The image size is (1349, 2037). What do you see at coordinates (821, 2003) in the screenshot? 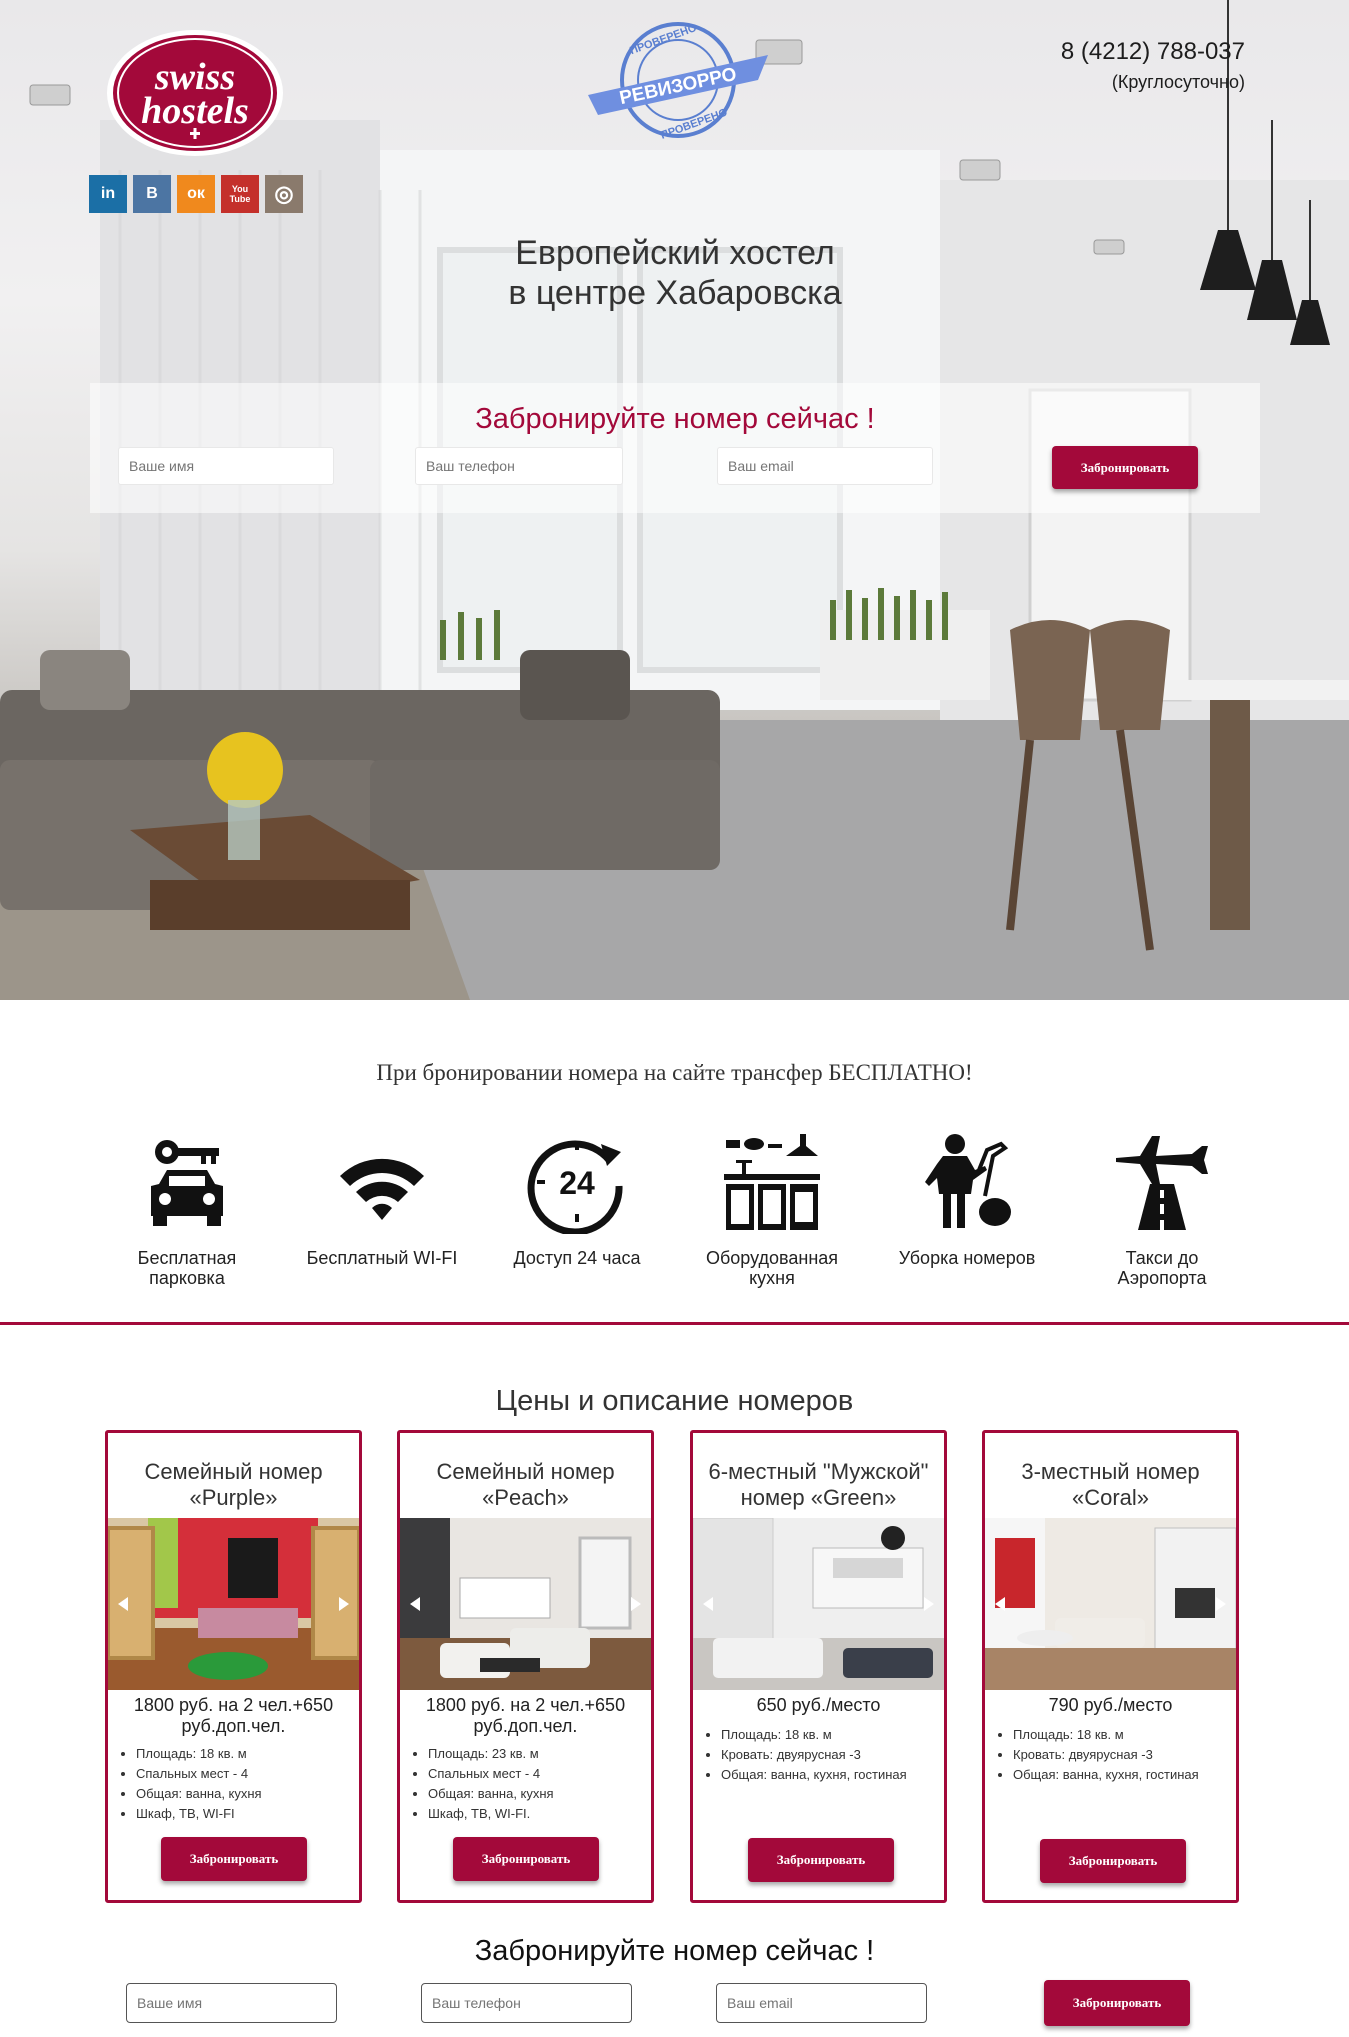
I see `email-field-bottom` at bounding box center [821, 2003].